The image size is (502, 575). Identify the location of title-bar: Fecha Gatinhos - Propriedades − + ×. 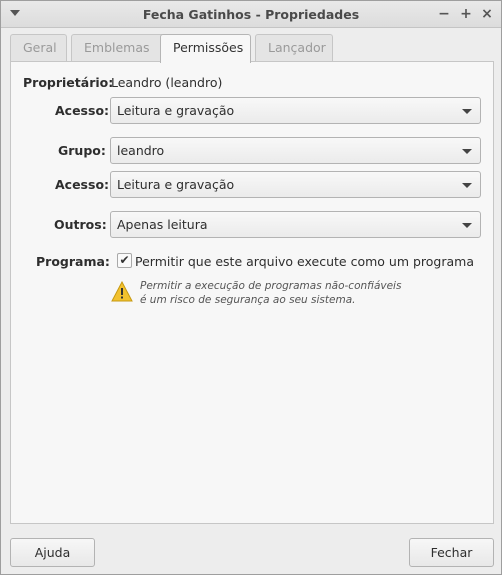
(251, 14).